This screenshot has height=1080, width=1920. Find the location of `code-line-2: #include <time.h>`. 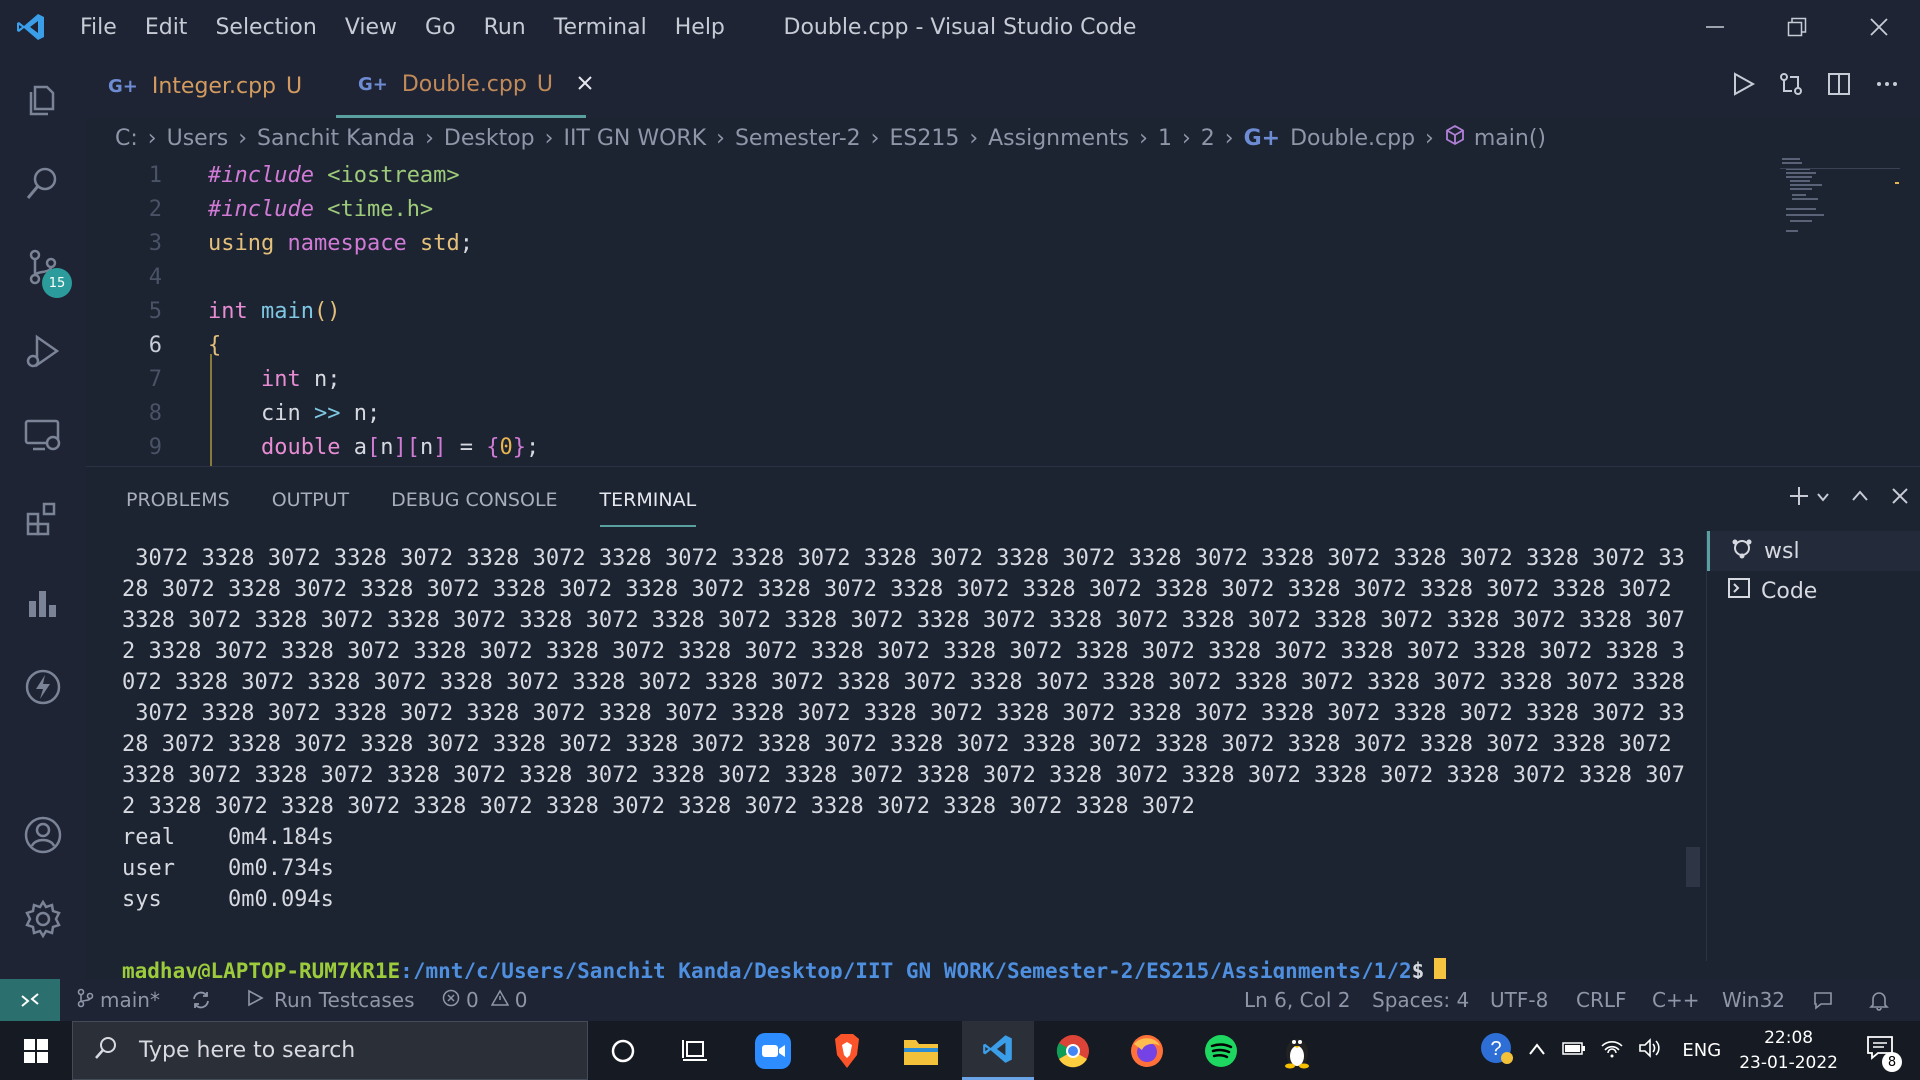

code-line-2: #include <time.h> is located at coordinates (321, 209).